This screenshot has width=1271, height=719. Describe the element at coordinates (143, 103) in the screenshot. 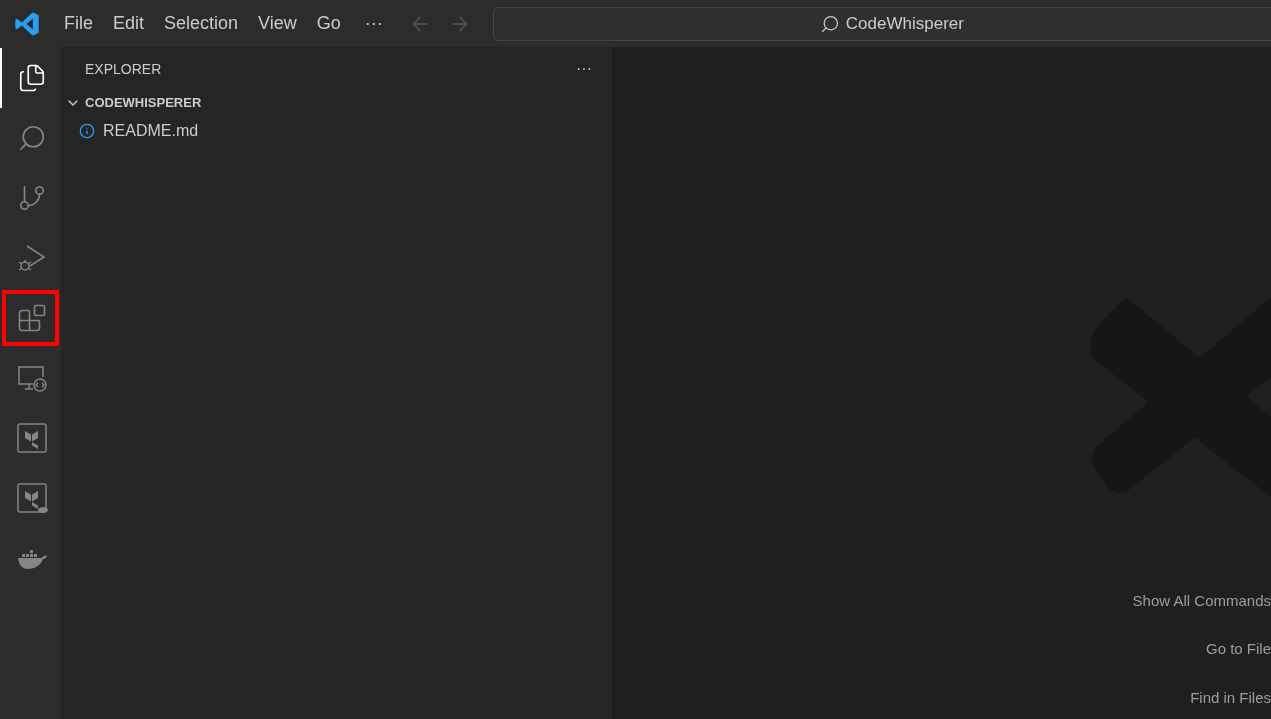

I see `folder-name: CODEWHISPERER` at that location.